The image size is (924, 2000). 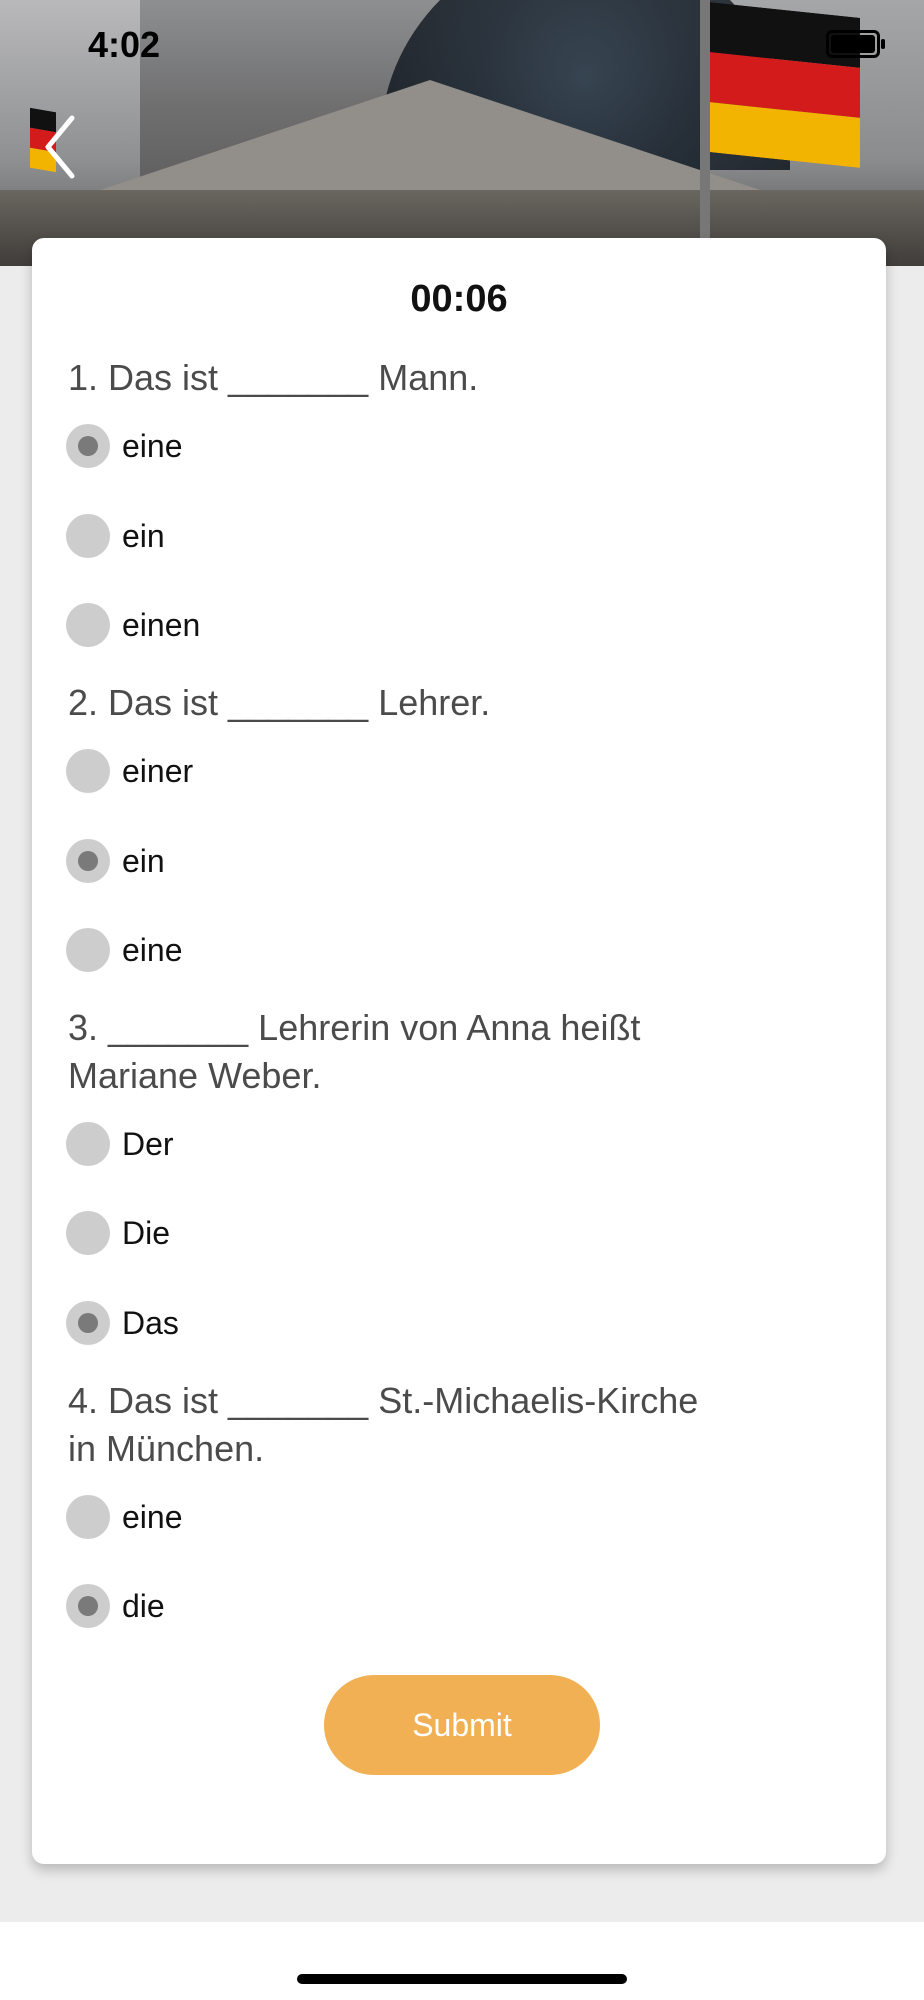 I want to click on option-q1-ein: ein, so click(x=115, y=536).